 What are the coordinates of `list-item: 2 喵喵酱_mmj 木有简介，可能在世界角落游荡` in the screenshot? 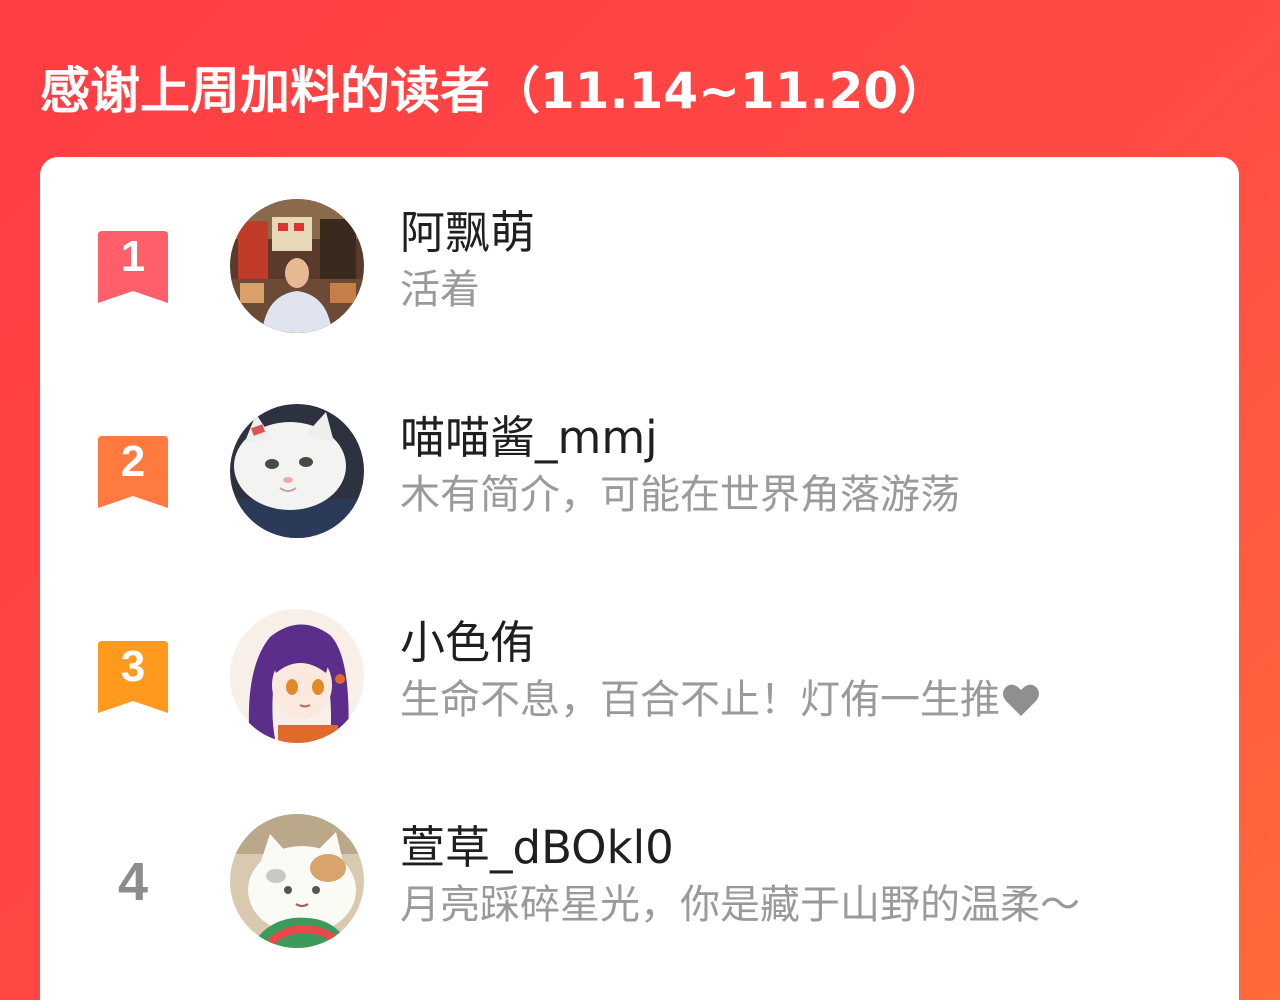 It's located at (639, 472).